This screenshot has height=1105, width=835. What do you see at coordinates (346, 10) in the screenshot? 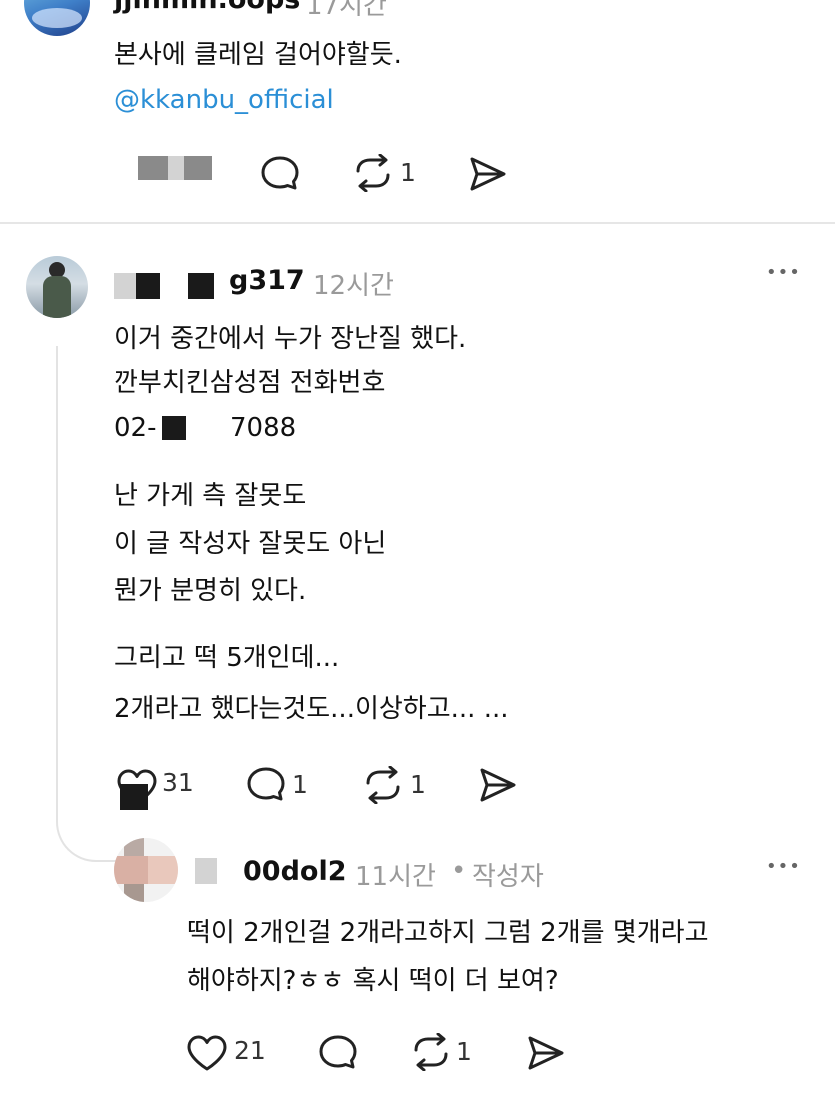
I see `post-timestamp: 17시간` at bounding box center [346, 10].